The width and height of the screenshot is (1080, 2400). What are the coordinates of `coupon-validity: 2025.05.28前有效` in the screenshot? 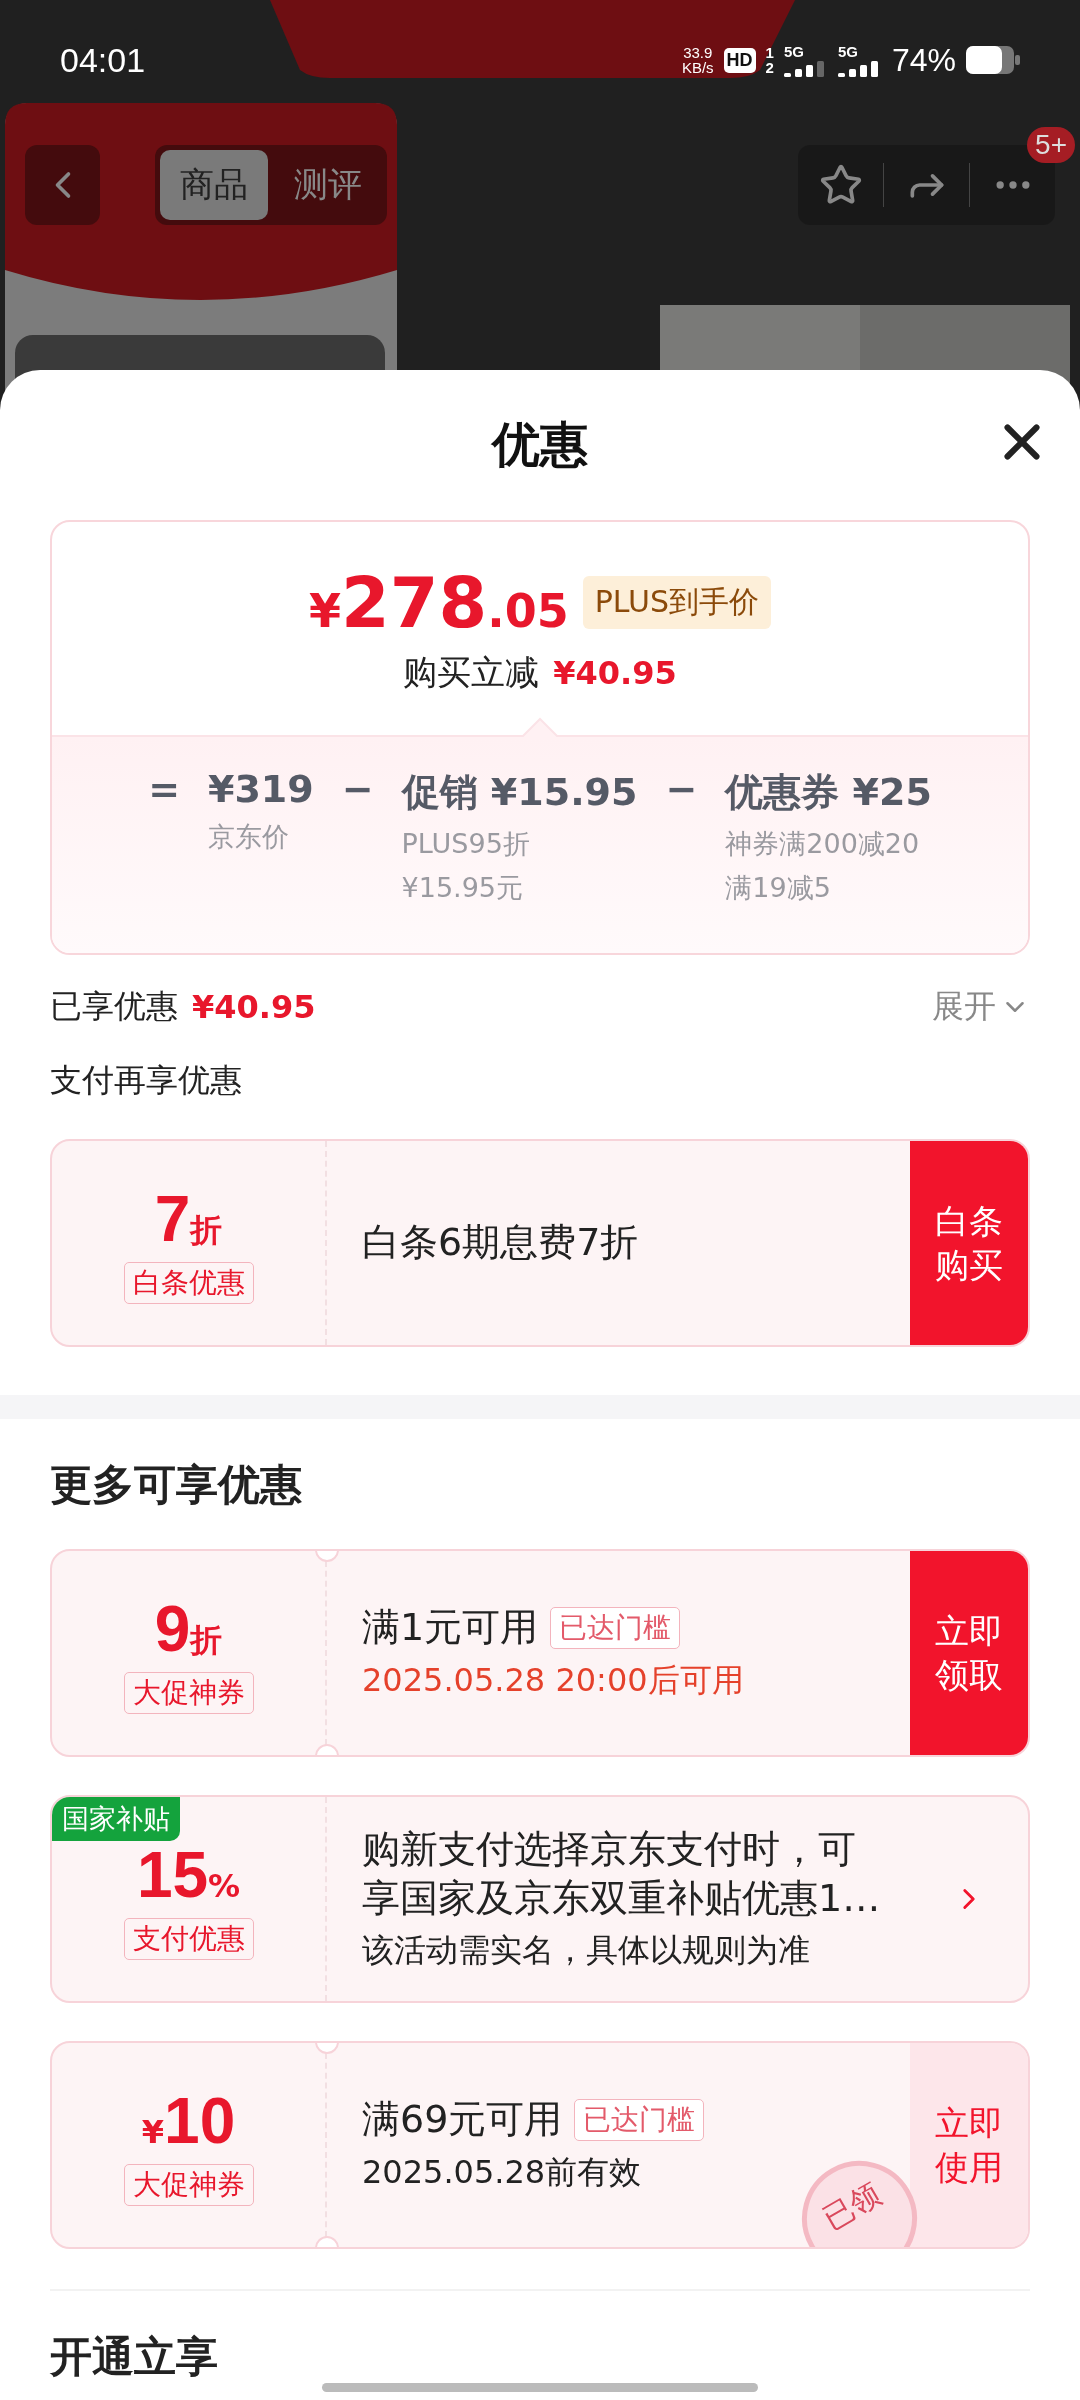 It's located at (502, 2172).